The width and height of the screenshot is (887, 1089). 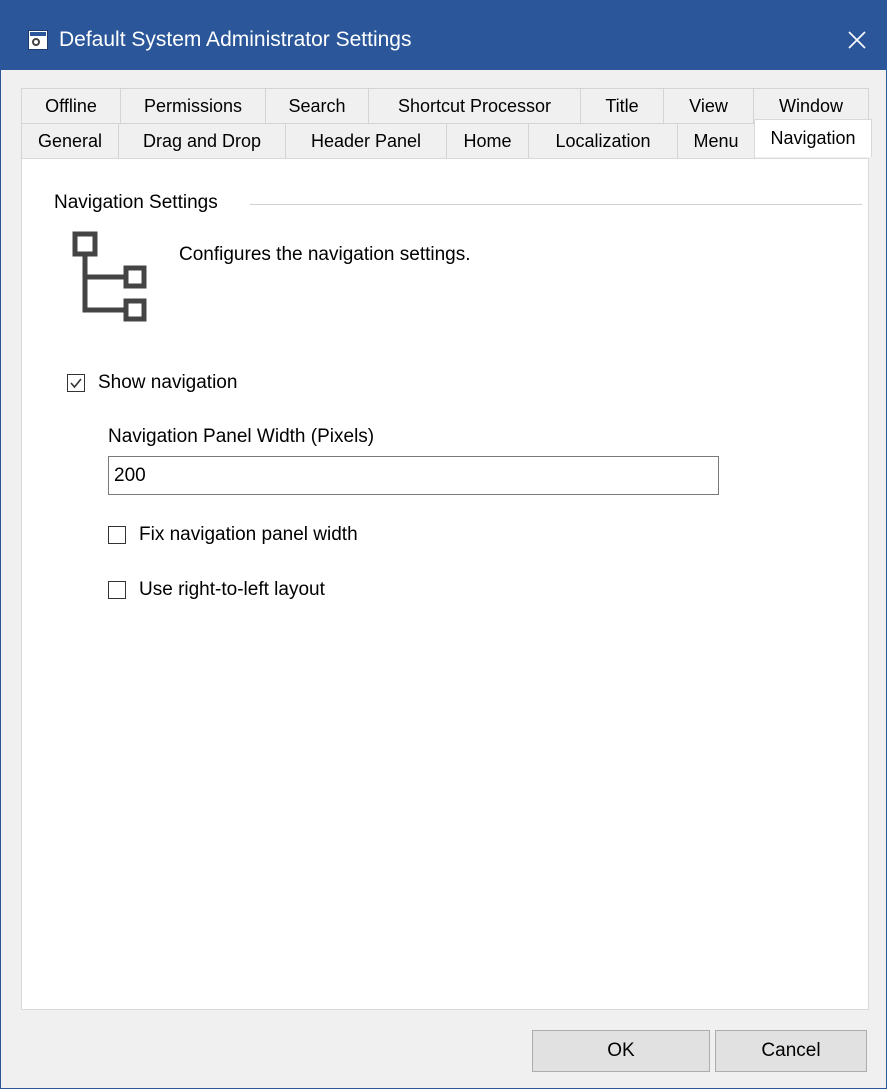 What do you see at coordinates (117, 535) in the screenshot?
I see `fix-panel-width-box` at bounding box center [117, 535].